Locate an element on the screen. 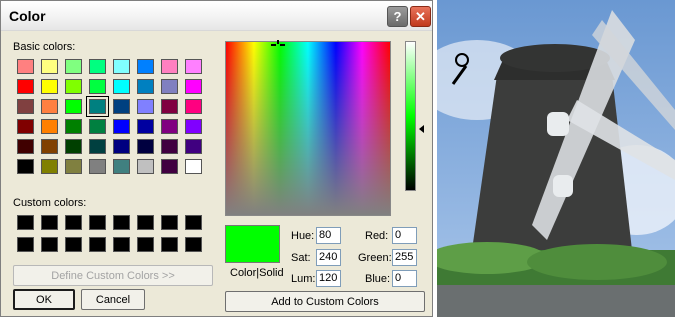 The image size is (675, 317). help-icon: ? is located at coordinates (397, 16).